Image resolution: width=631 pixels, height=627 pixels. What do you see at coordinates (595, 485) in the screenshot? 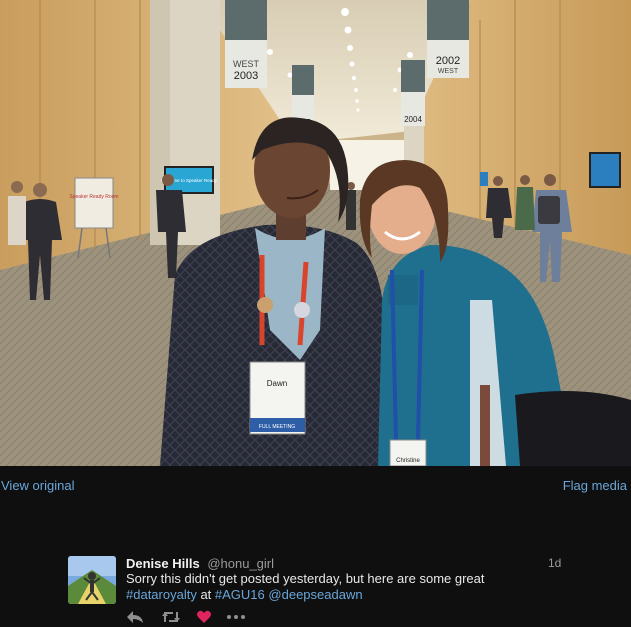
I see `flag-media-link: Flag media` at bounding box center [595, 485].